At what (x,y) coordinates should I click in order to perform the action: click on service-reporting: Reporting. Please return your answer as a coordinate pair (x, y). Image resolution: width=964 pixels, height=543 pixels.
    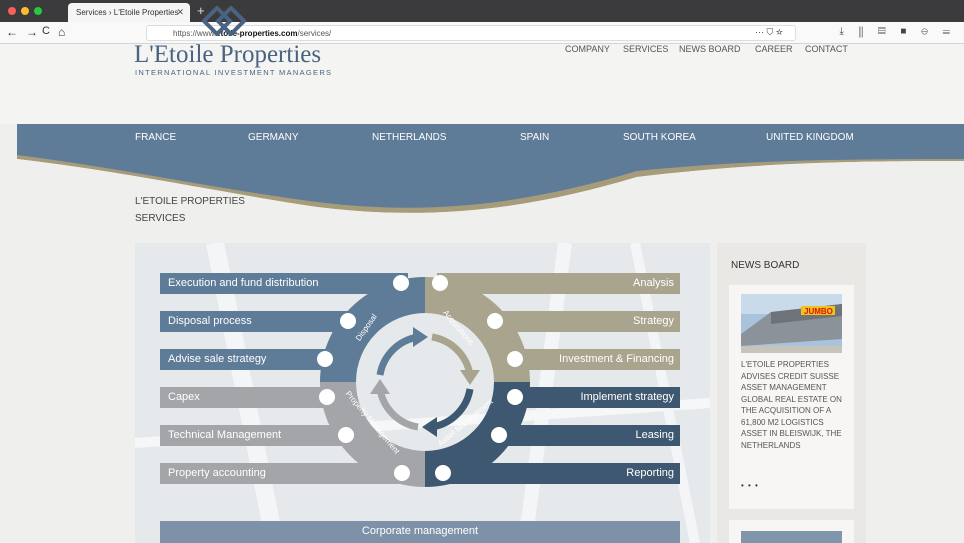
    Looking at the image, I should click on (558, 473).